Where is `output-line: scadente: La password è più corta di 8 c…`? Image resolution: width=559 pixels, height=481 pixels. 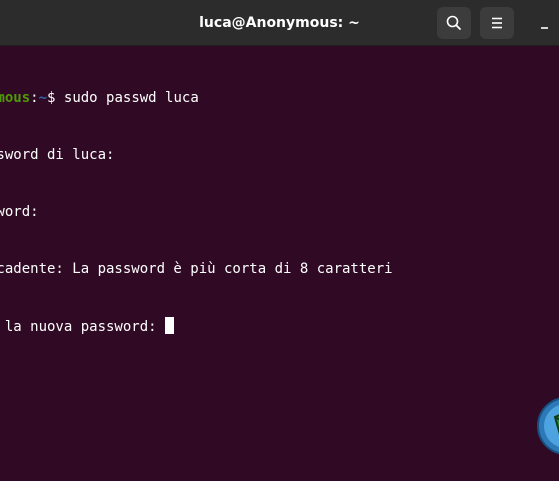 output-line: scadente: La password è più corta di 8 c… is located at coordinates (196, 269).